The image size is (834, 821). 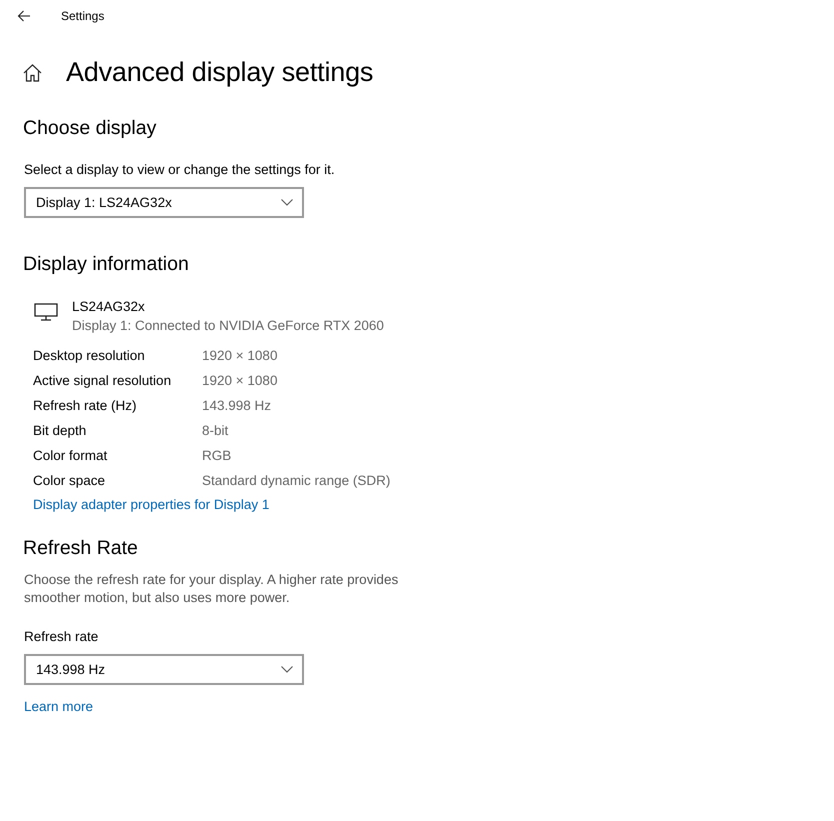 What do you see at coordinates (216, 431) in the screenshot?
I see `info-value: 8-bit` at bounding box center [216, 431].